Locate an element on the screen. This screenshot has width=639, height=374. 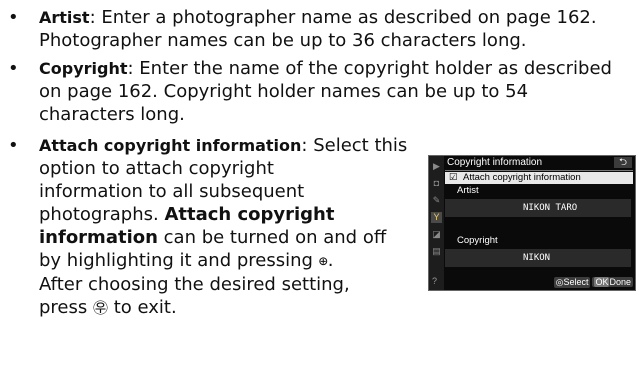
done-hint: OKDone is located at coordinates (612, 282).